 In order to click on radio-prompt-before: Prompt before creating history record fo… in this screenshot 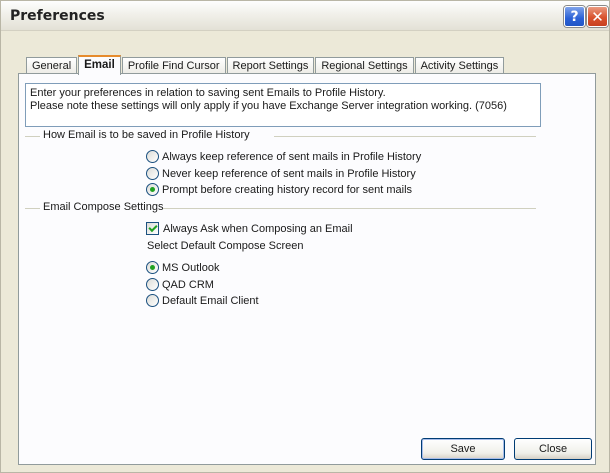, I will do `click(279, 189)`.